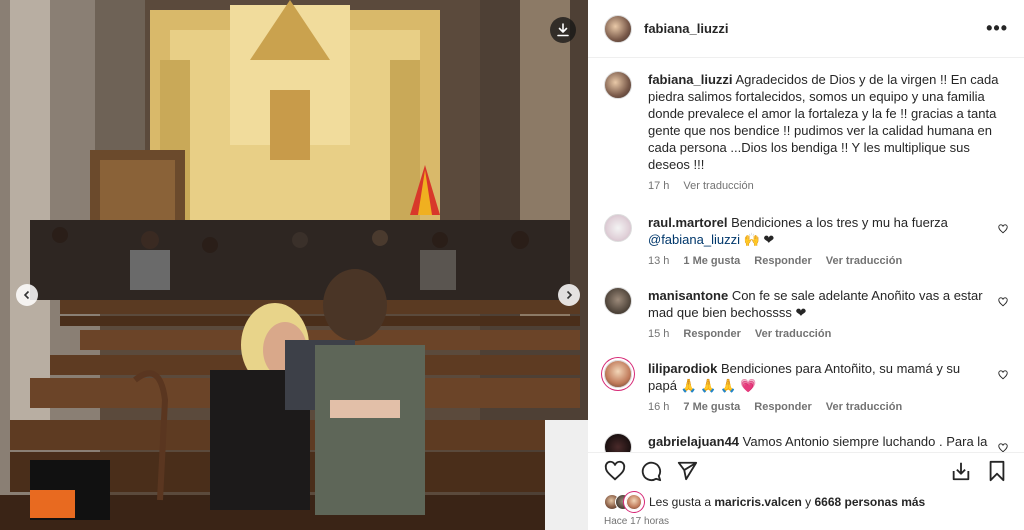 This screenshot has height=530, width=1024. I want to click on download-button, so click(563, 30).